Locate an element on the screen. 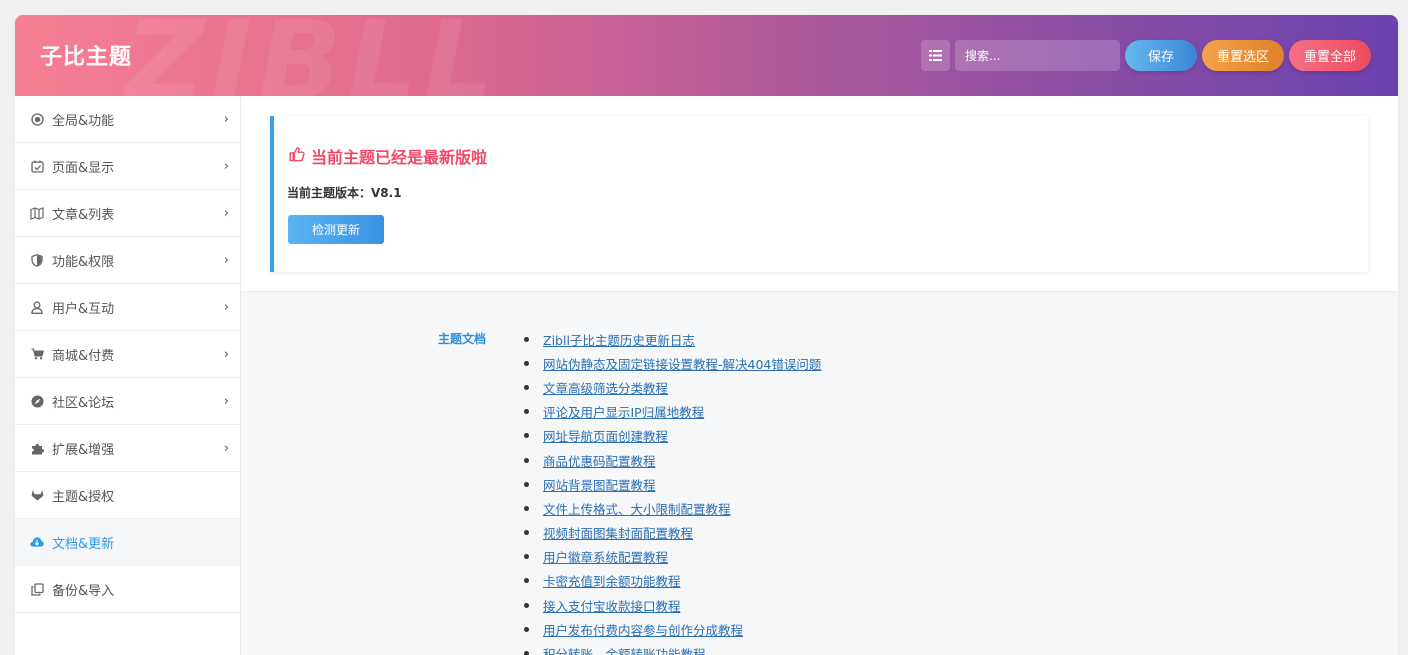 This screenshot has height=655, width=1408. docs-section-label: 主题文档 is located at coordinates (462, 339).